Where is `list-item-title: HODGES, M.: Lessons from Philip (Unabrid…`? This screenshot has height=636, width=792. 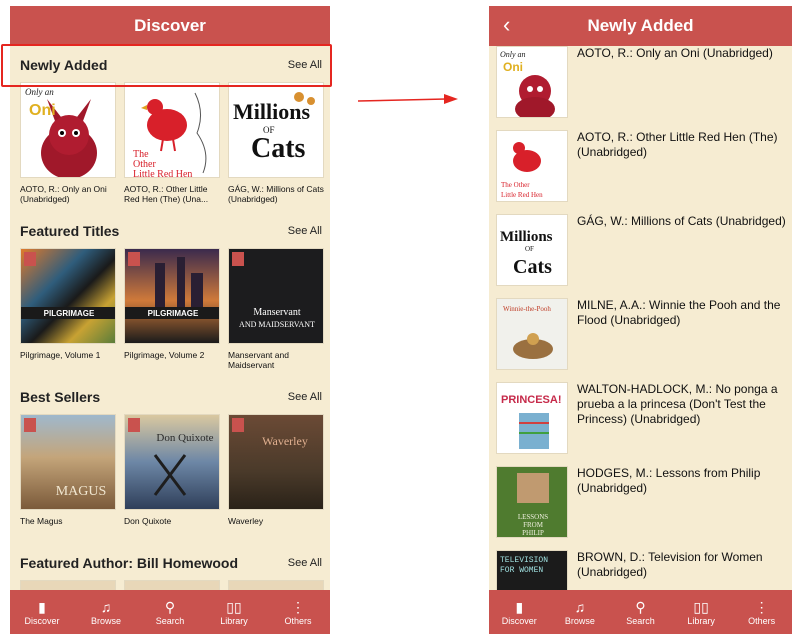
list-item-title: HODGES, M.: Lessons from Philip (Unabrid… is located at coordinates (669, 480).